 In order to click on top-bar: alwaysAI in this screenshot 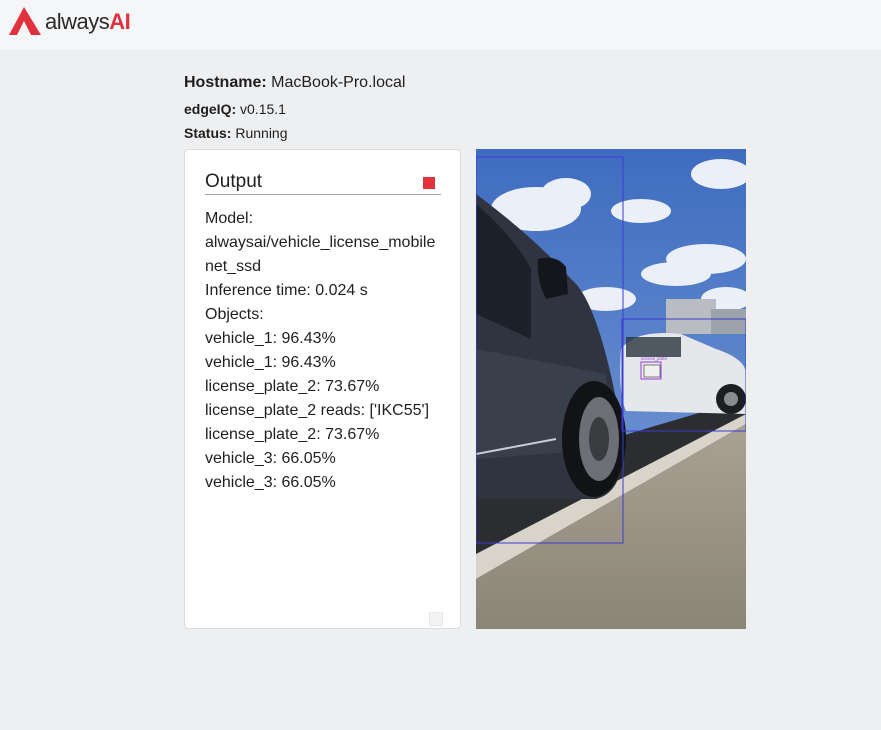, I will do `click(440, 25)`.